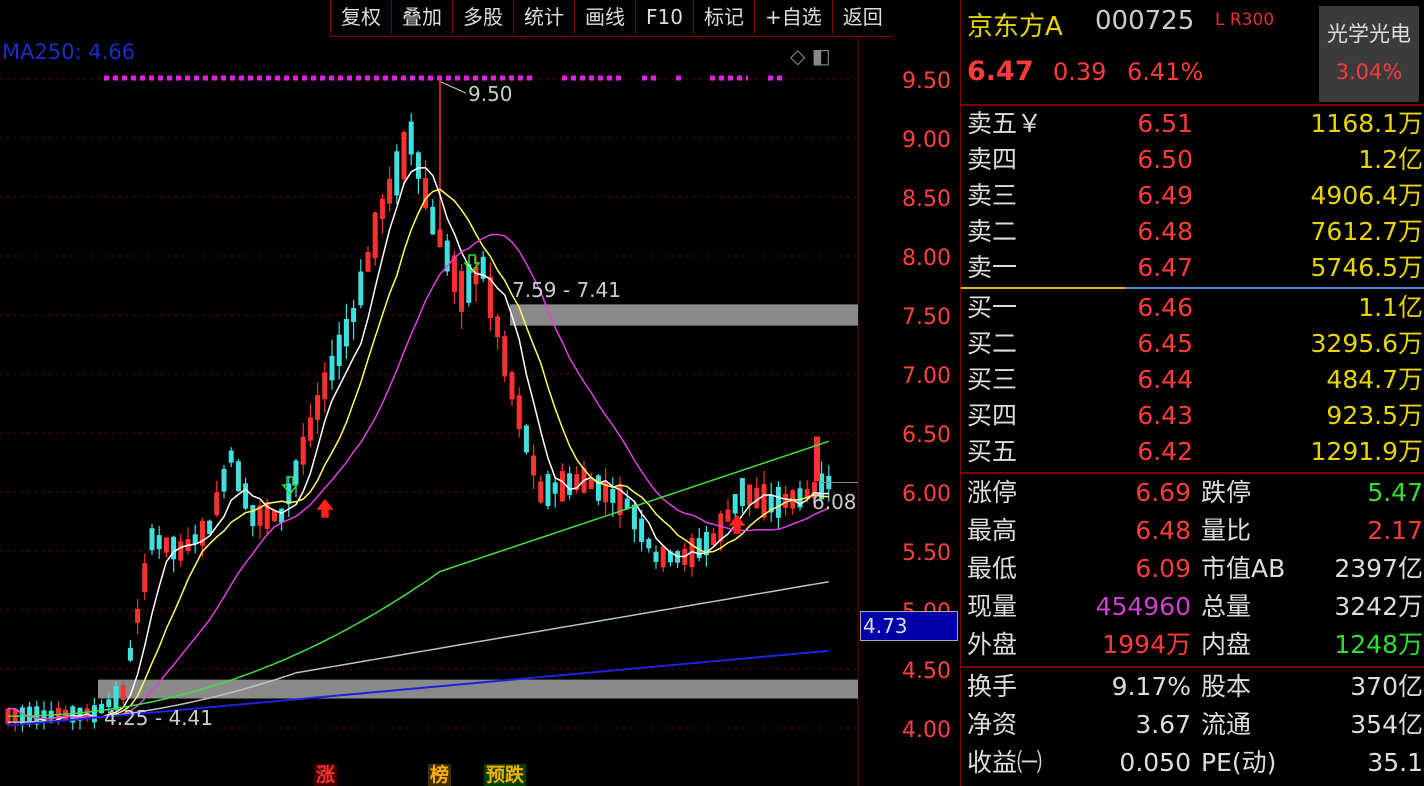 The height and width of the screenshot is (786, 1424). What do you see at coordinates (1239, 762) in the screenshot?
I see `stat-label: PE(动)` at bounding box center [1239, 762].